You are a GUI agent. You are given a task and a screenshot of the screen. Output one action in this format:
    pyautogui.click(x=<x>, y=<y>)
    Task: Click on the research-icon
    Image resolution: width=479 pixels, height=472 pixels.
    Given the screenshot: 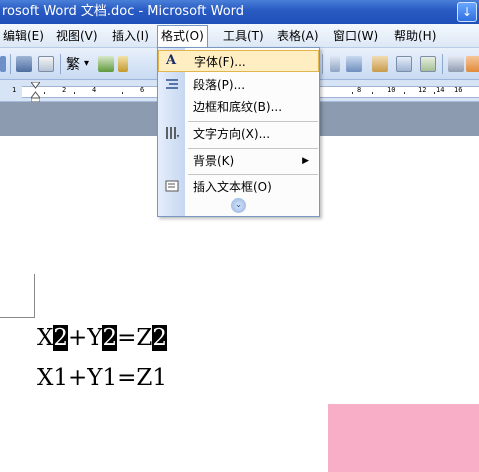 What is the action you would take?
    pyautogui.click(x=123, y=64)
    